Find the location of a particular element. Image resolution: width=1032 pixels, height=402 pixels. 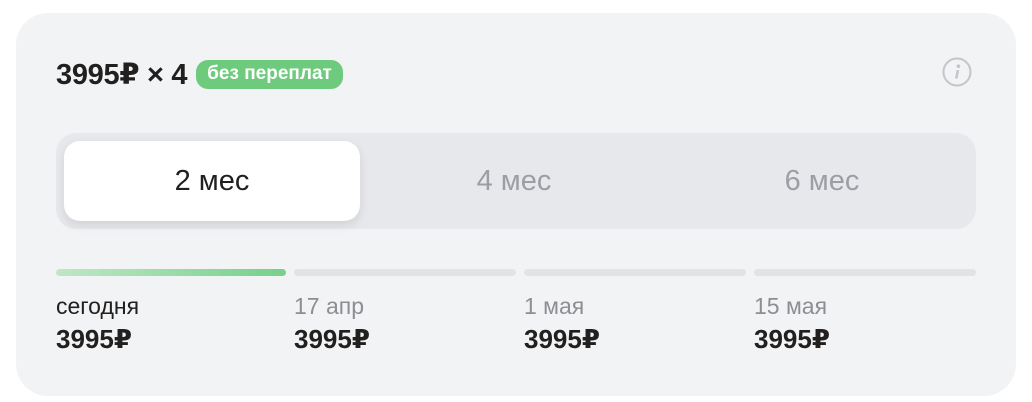

payment-item: 1 мая 3995₽ is located at coordinates (635, 312).